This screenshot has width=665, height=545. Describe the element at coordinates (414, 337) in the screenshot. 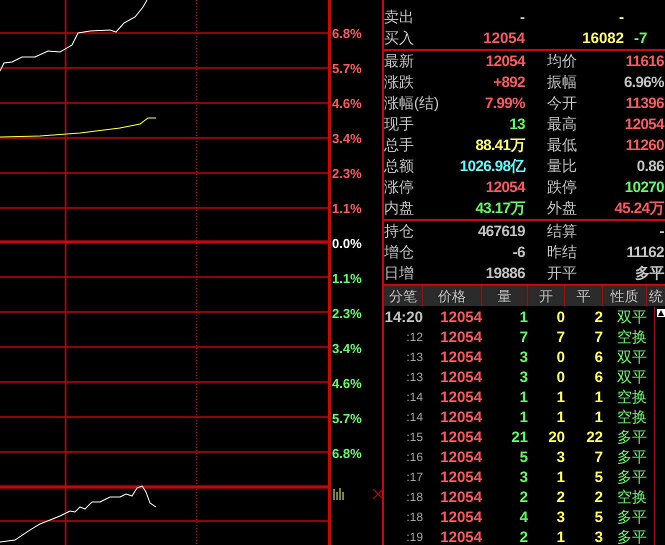

I see `time-cell-text: :12` at that location.